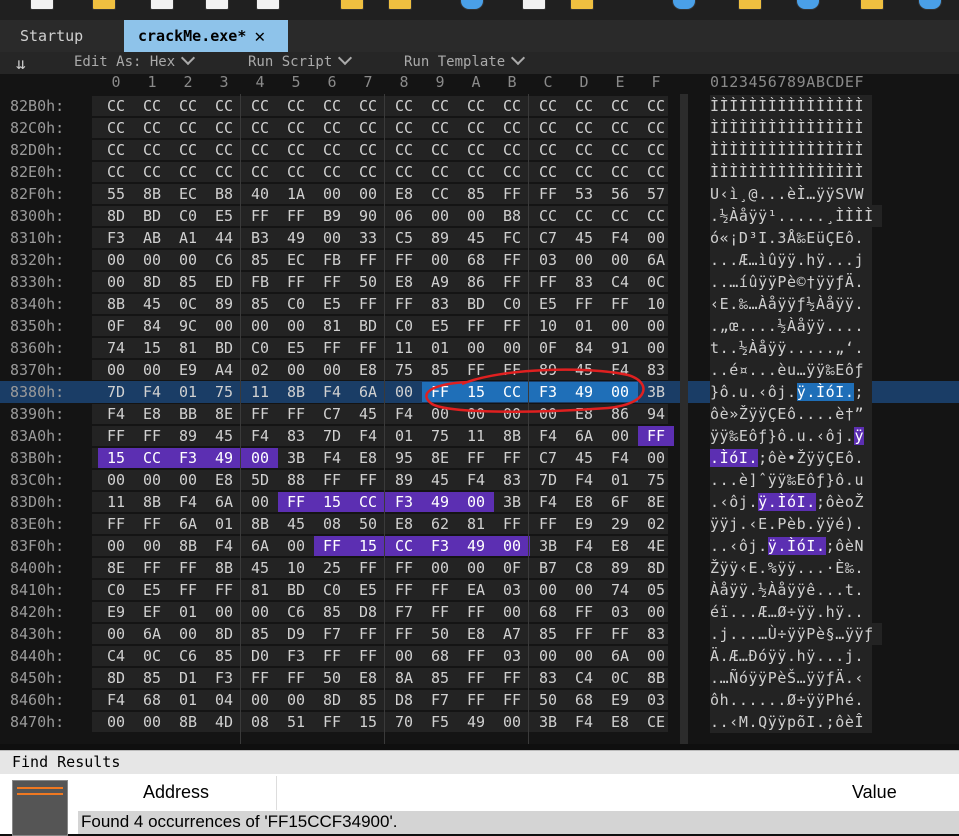 This screenshot has width=959, height=836. Describe the element at coordinates (791, 172) in the screenshot. I see `ascii-text: ÌÌÌÌÌÌÌÌÌÌÌÌÌÌÌÌ` at that location.